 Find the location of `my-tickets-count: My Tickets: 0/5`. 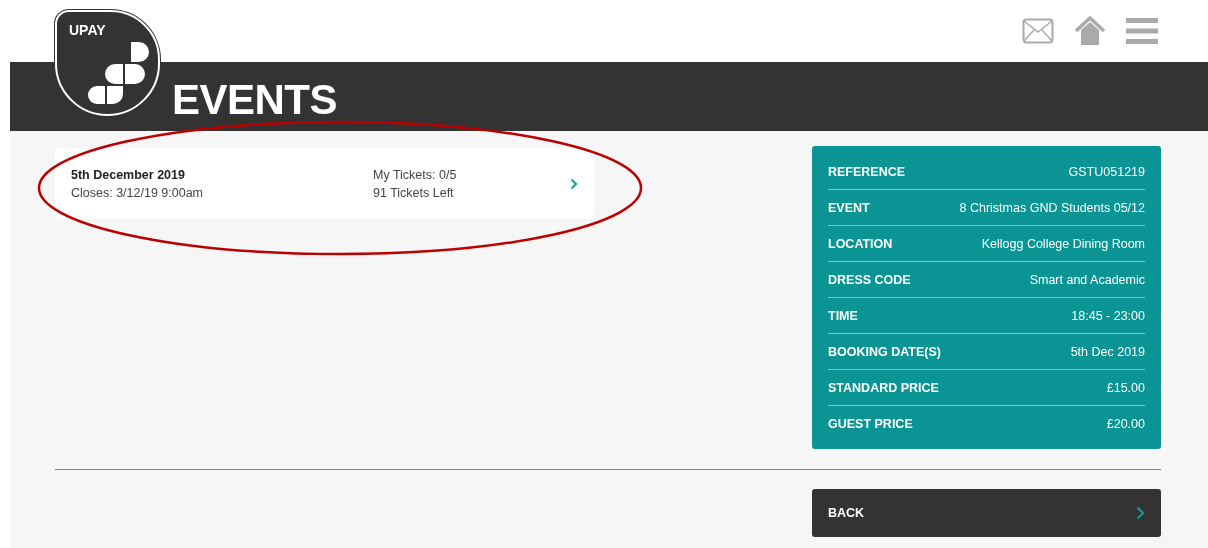

my-tickets-count: My Tickets: 0/5 is located at coordinates (415, 174).